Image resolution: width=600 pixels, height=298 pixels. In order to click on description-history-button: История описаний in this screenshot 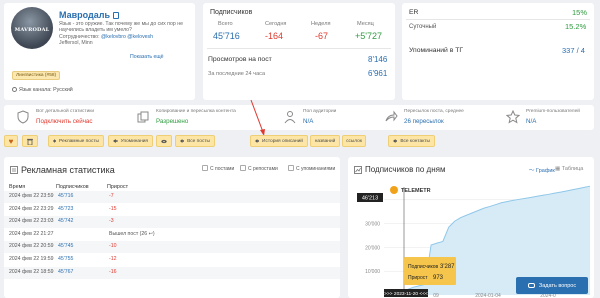, I will do `click(279, 141)`.